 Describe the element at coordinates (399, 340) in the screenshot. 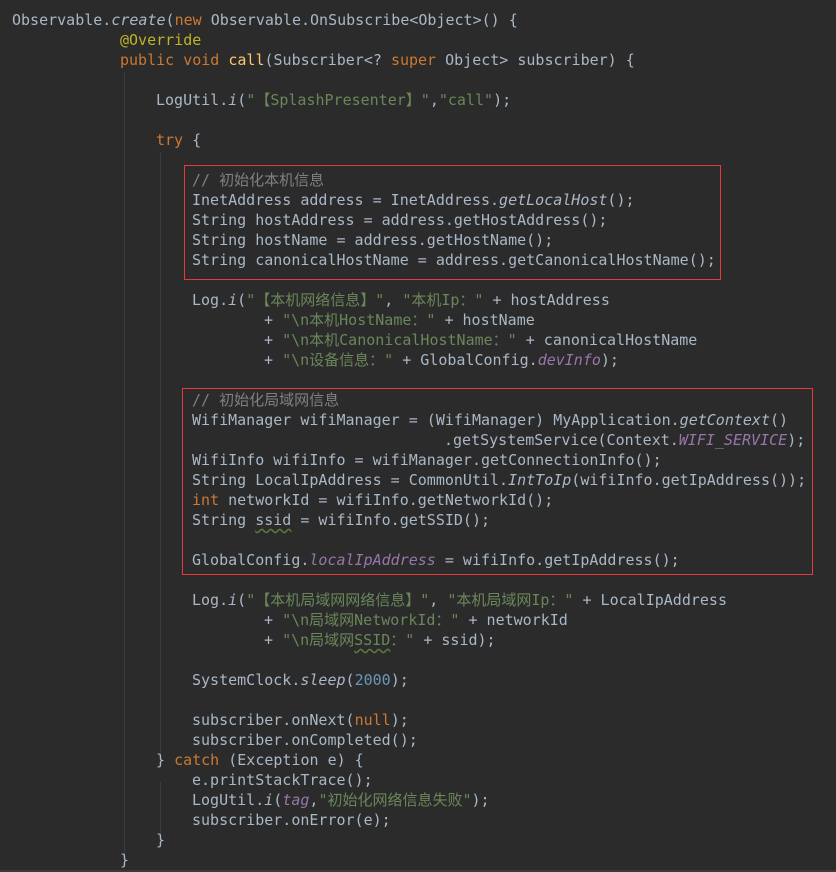

I see `code-token: "\n本机CanonicalHostName："` at that location.